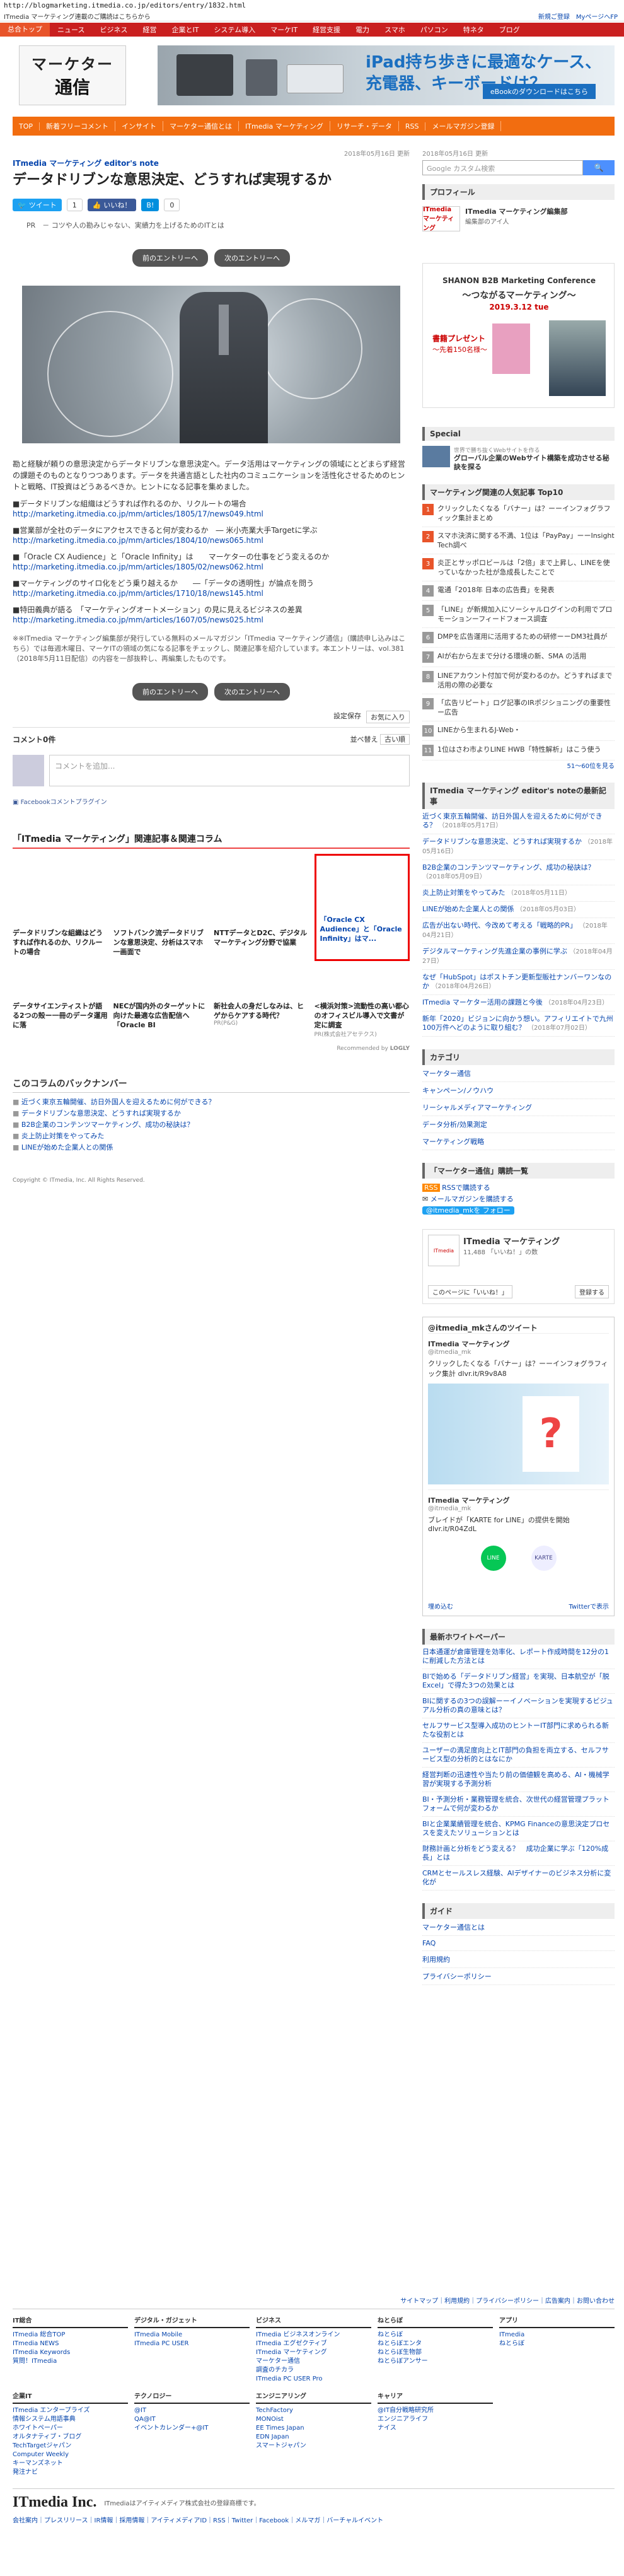  I want to click on fb-comment-plugin: ▣ Facebookコメントプラグイン, so click(211, 801).